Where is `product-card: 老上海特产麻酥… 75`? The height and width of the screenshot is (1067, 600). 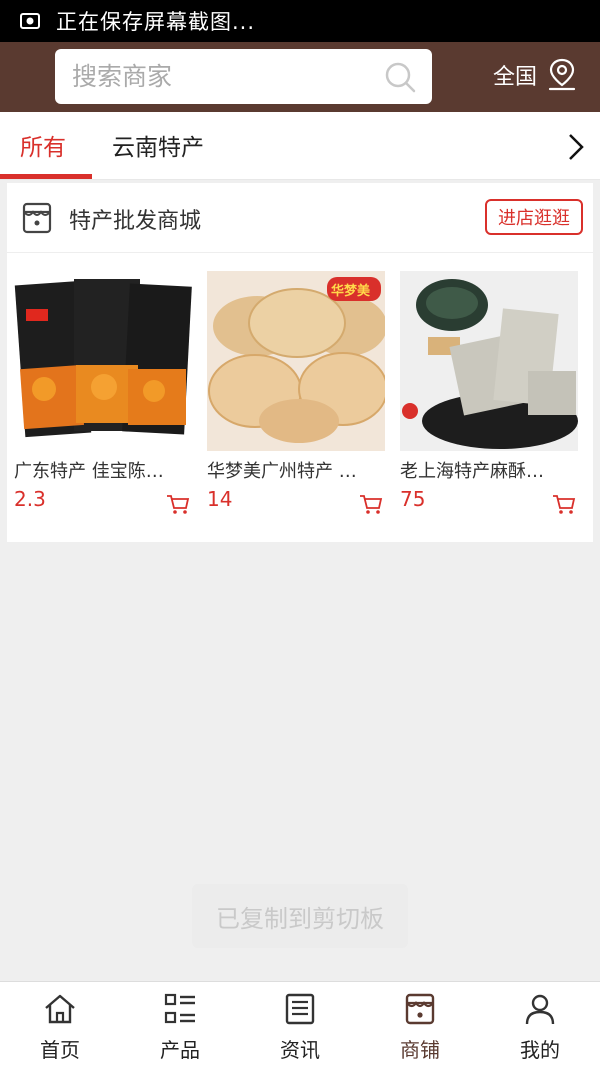
product-card: 老上海特产麻酥… 75 is located at coordinates (489, 392).